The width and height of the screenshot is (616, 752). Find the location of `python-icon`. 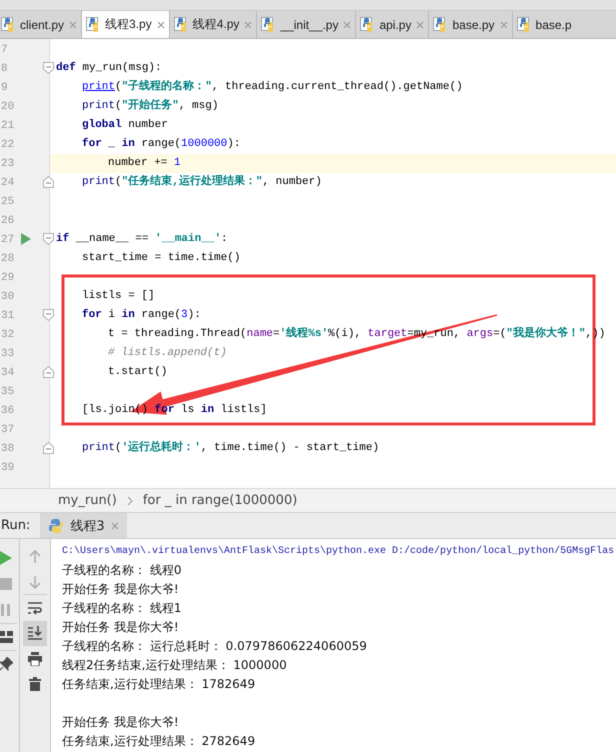

python-icon is located at coordinates (56, 526).